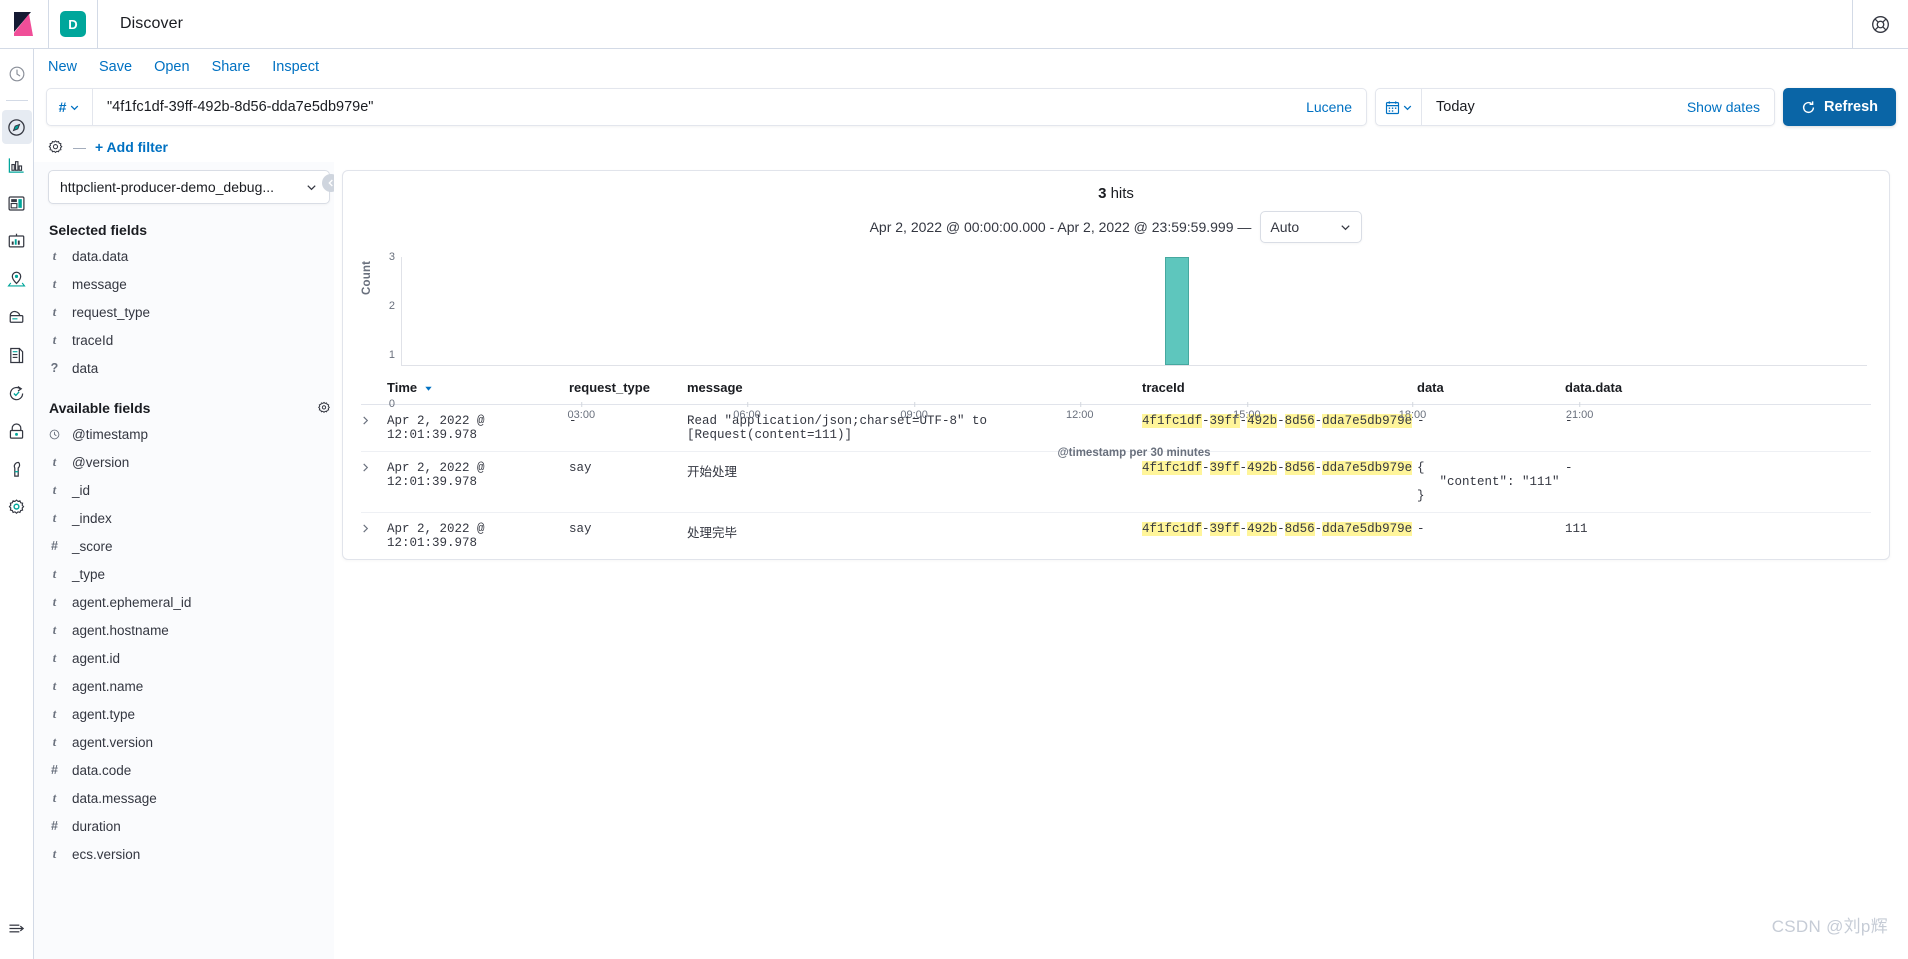  I want to click on sidebar-item-machine-learning, so click(17, 317).